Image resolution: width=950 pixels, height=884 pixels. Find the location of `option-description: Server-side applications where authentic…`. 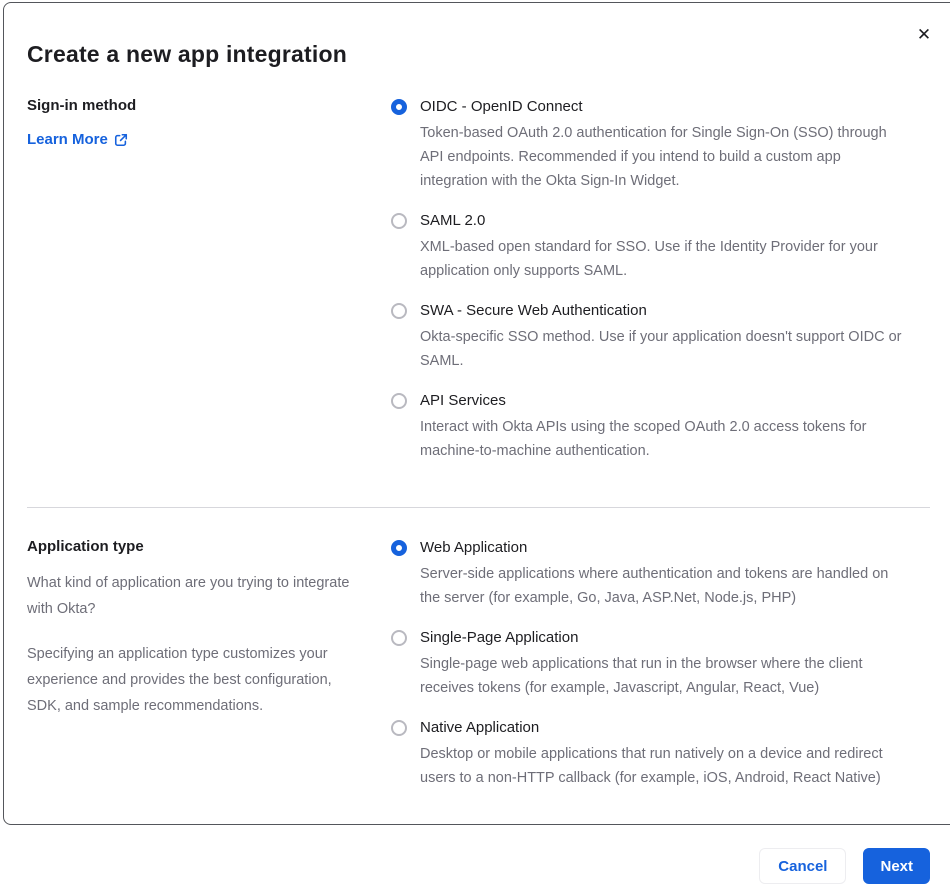

option-description: Server-side applications where authentic… is located at coordinates (654, 586).